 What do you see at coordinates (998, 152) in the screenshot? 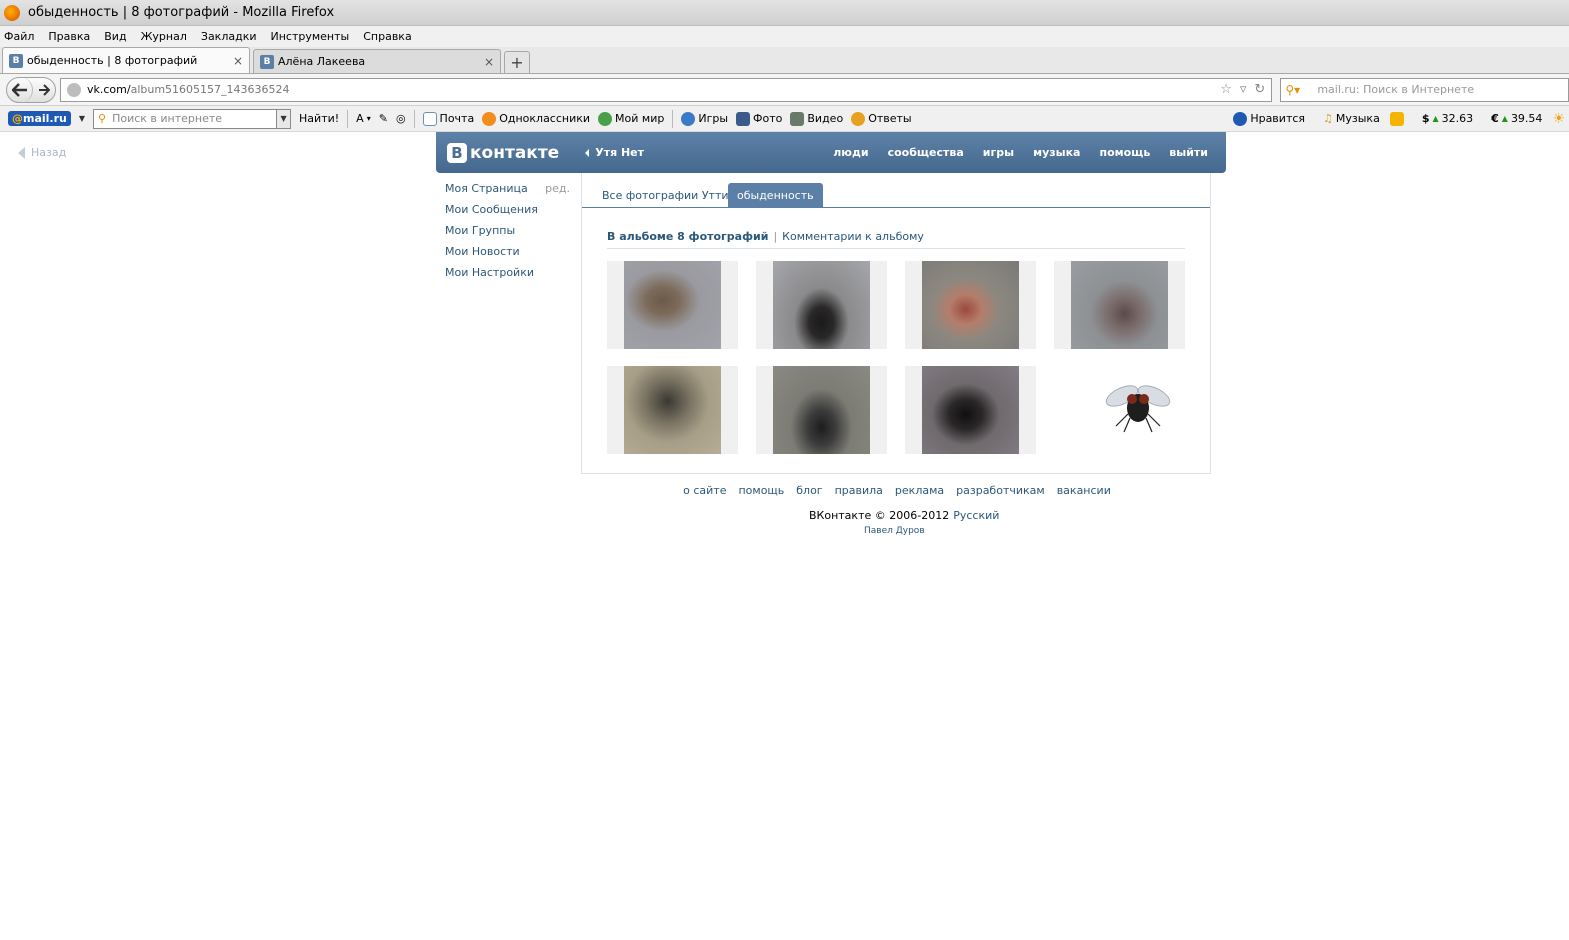
I see `nav-games: игры` at bounding box center [998, 152].